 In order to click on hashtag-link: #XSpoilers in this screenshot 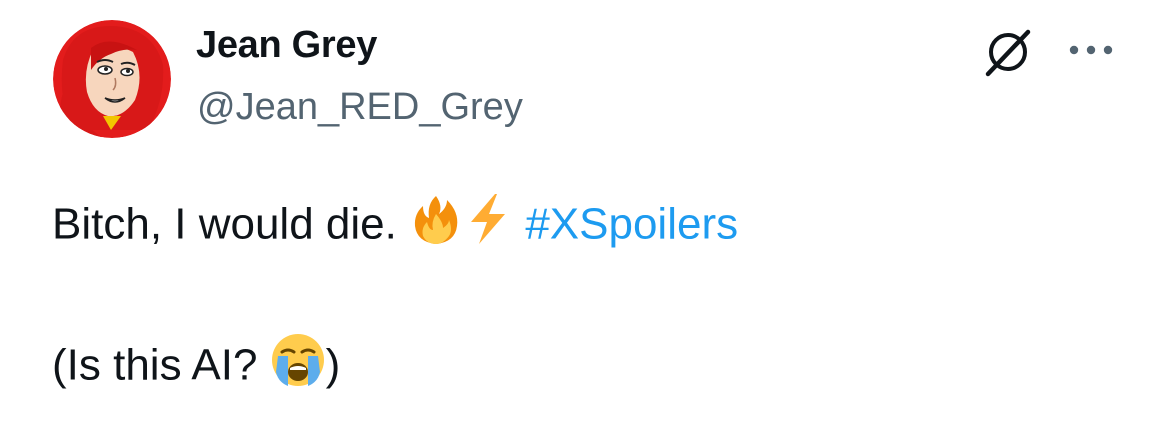, I will do `click(631, 224)`.